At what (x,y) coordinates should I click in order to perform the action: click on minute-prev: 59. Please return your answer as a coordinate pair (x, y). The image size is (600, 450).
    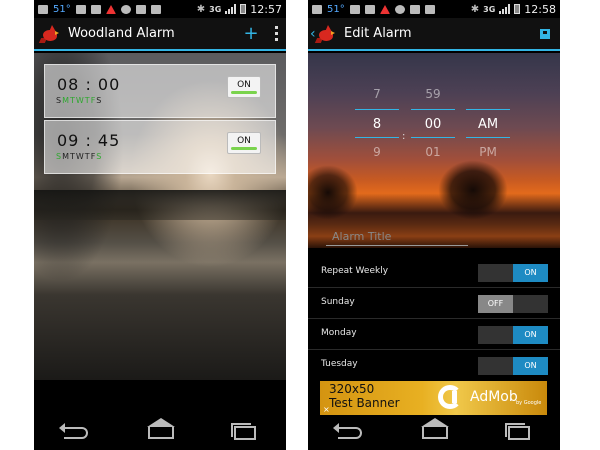
    Looking at the image, I should click on (433, 94).